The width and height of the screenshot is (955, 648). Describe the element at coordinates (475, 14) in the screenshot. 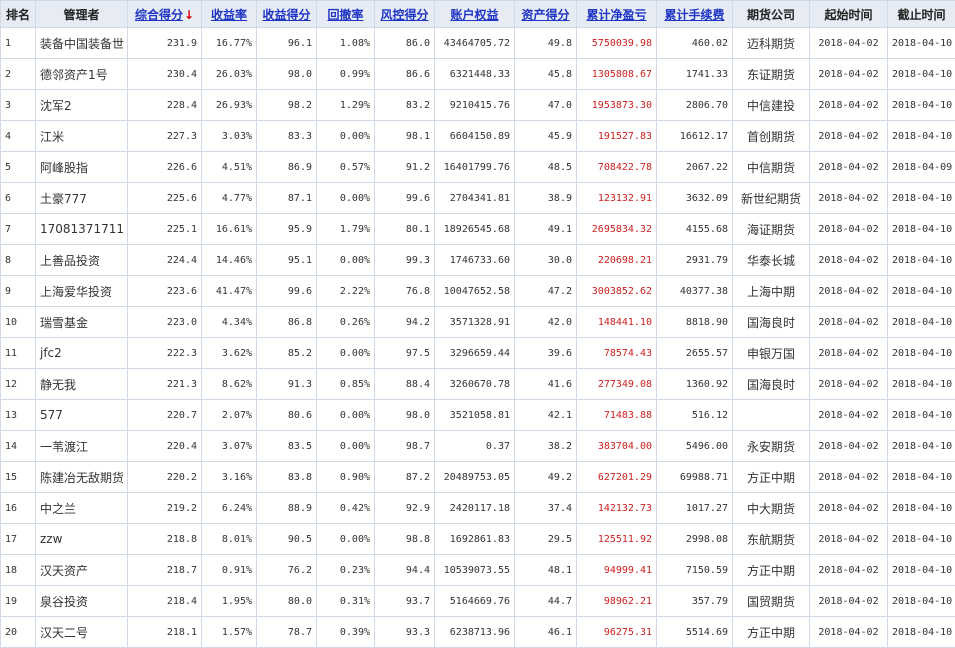

I see `header-account-equity: 账户权益` at that location.